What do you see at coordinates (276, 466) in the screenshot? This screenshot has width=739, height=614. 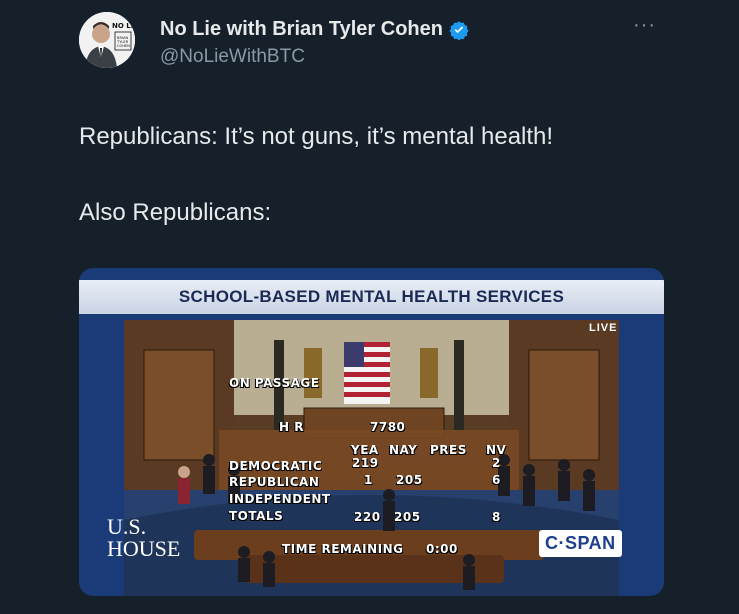 I see `row-democratic: DEMOCRATIC` at bounding box center [276, 466].